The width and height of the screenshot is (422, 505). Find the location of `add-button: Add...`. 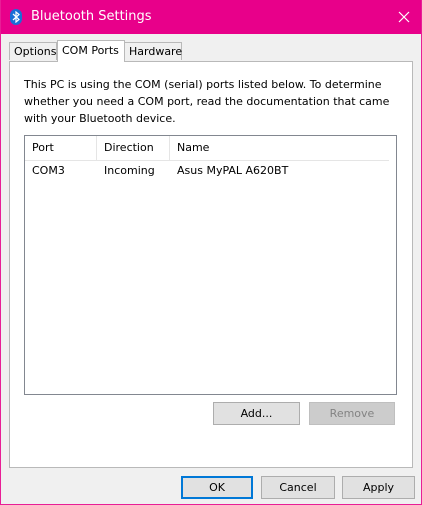

add-button: Add... is located at coordinates (256, 413).